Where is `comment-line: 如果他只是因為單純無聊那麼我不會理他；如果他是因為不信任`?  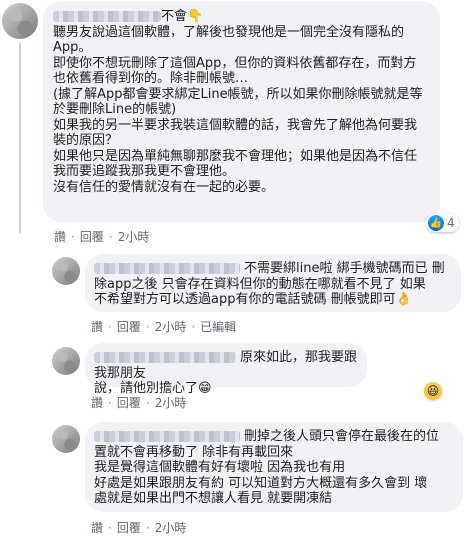 comment-line: 如果他只是因為單純無聊那麼我不會理他；如果他是因為不信任 is located at coordinates (235, 156).